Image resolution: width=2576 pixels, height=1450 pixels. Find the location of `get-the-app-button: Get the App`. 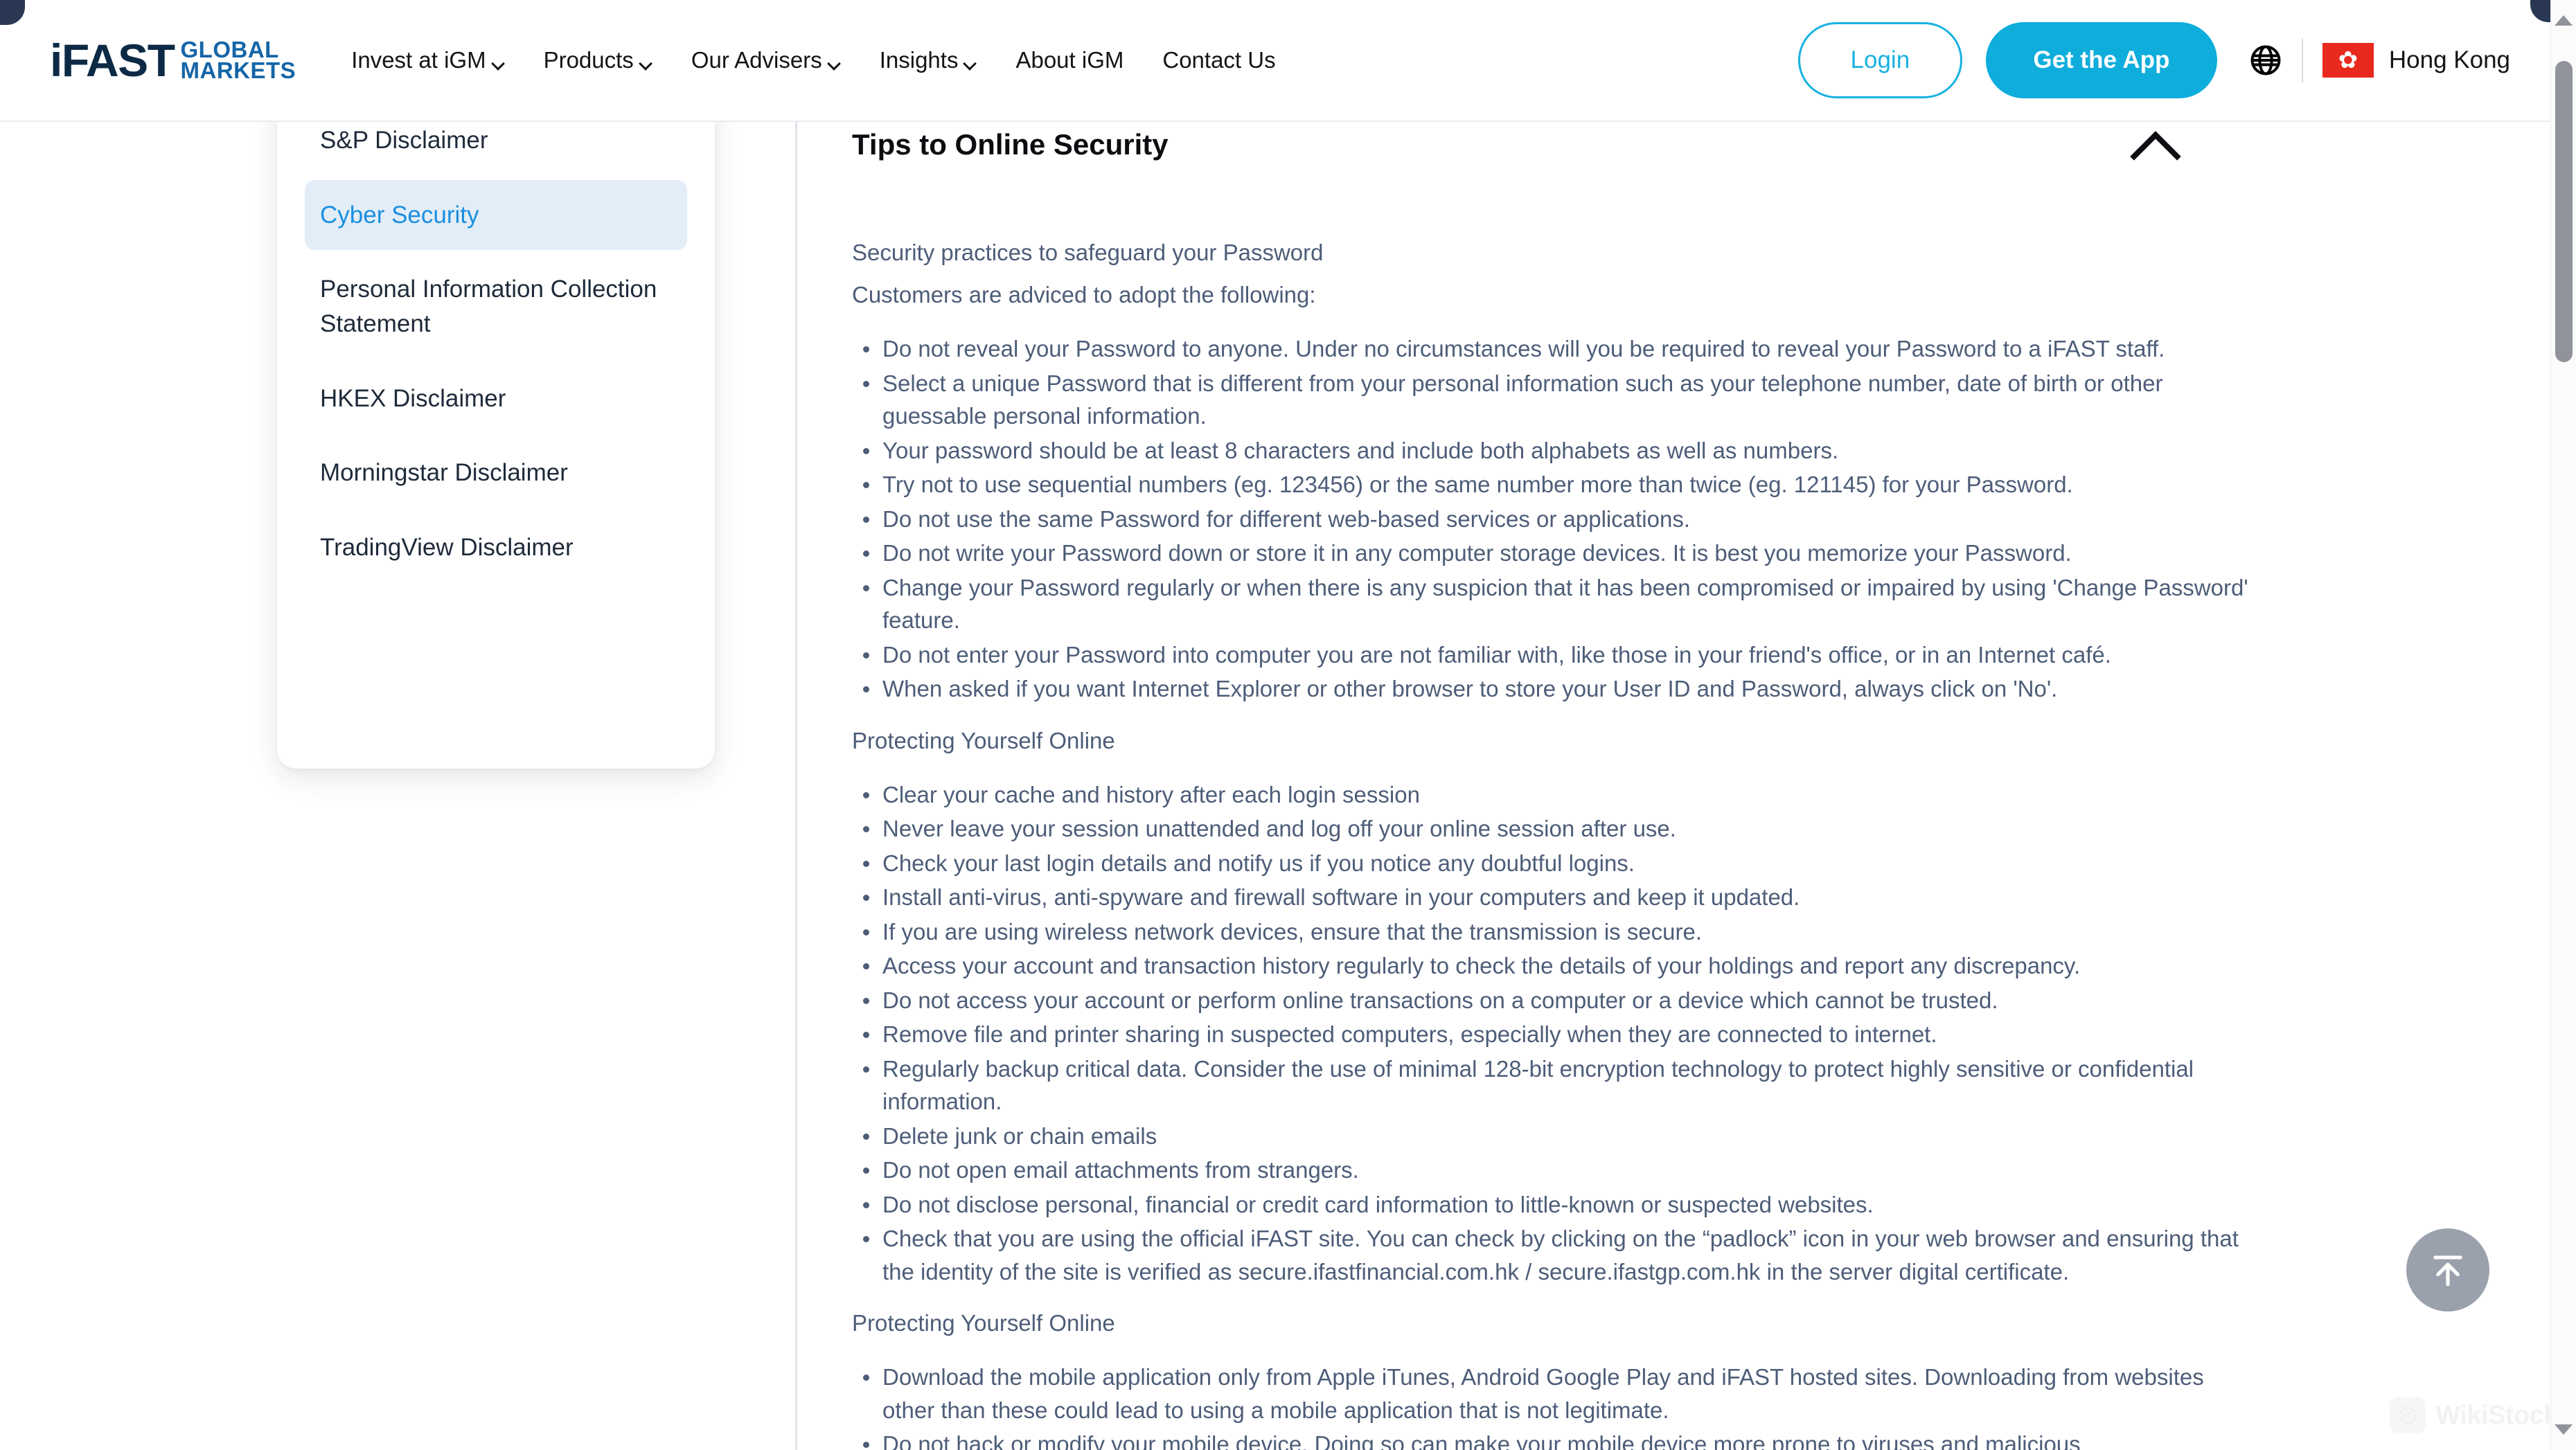

get-the-app-button: Get the App is located at coordinates (2101, 60).